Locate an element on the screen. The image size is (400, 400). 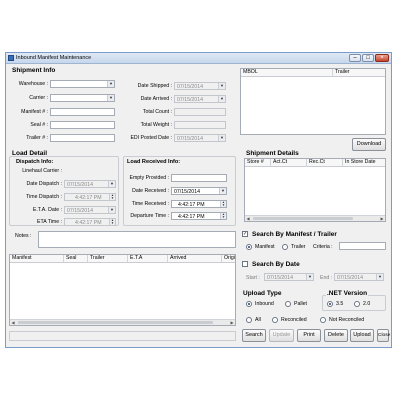
eta-time-label: ETA Time : is located at coordinates (49, 222).